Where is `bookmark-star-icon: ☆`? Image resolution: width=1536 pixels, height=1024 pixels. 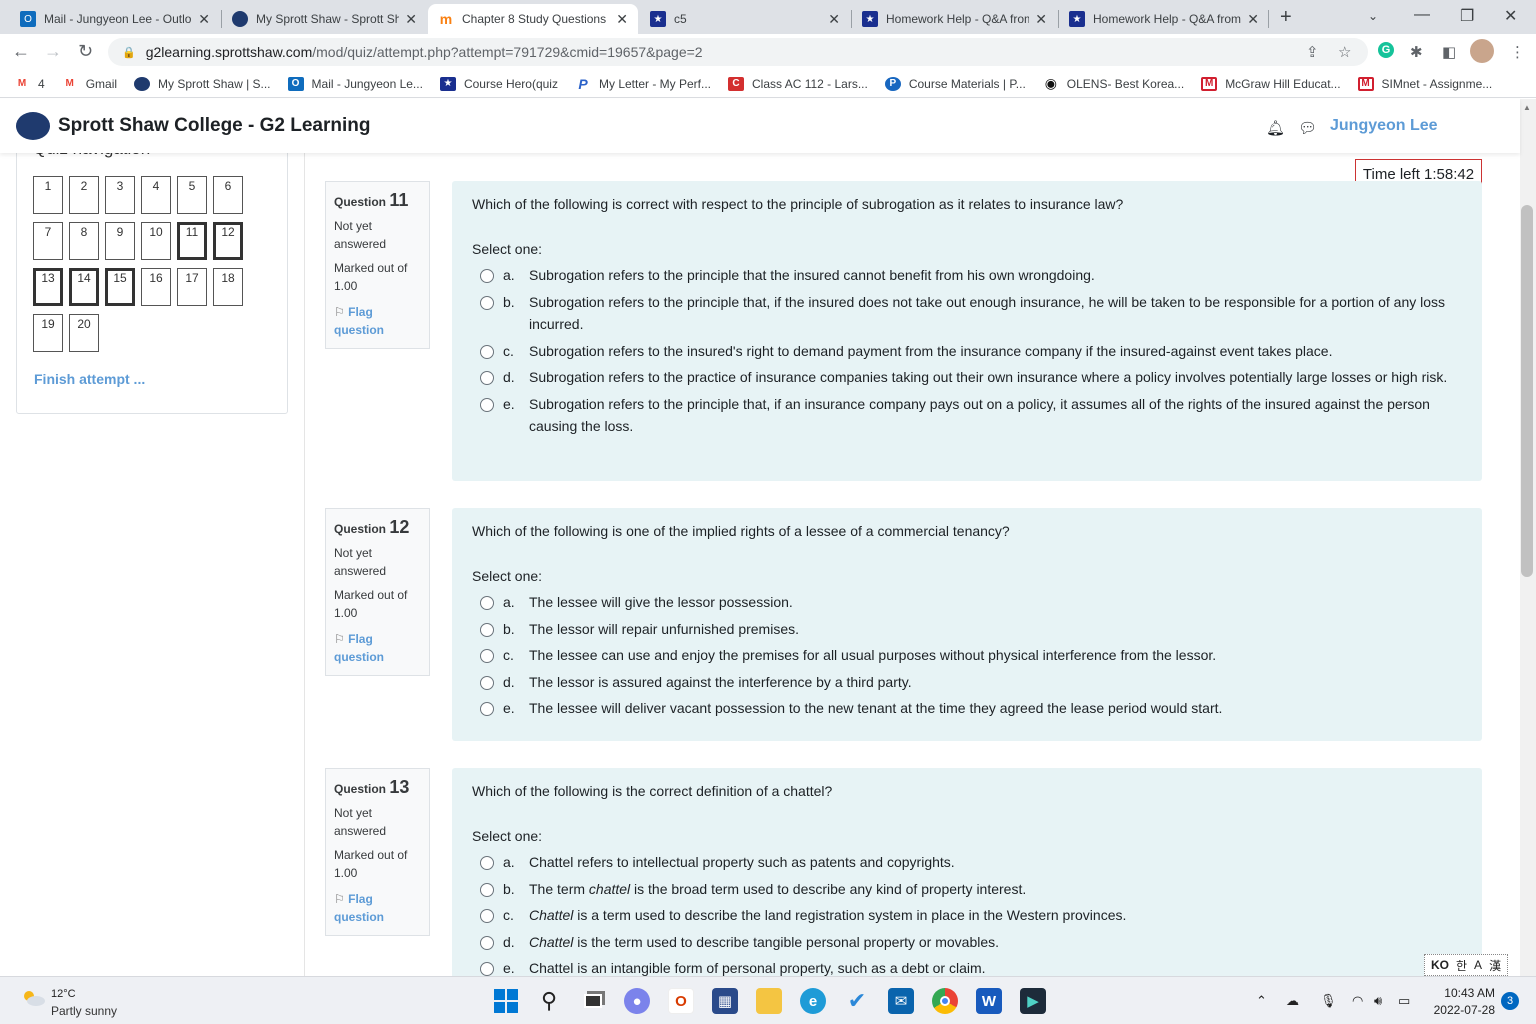 bookmark-star-icon: ☆ is located at coordinates (1344, 52).